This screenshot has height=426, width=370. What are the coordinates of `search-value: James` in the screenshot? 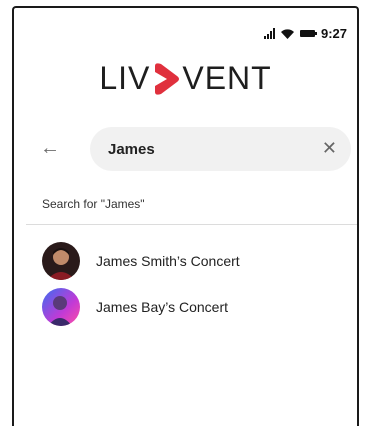 It's located at (131, 149).